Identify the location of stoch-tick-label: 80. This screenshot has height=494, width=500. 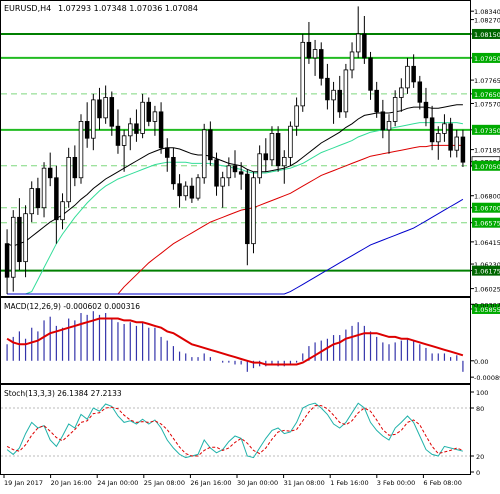
(480, 409).